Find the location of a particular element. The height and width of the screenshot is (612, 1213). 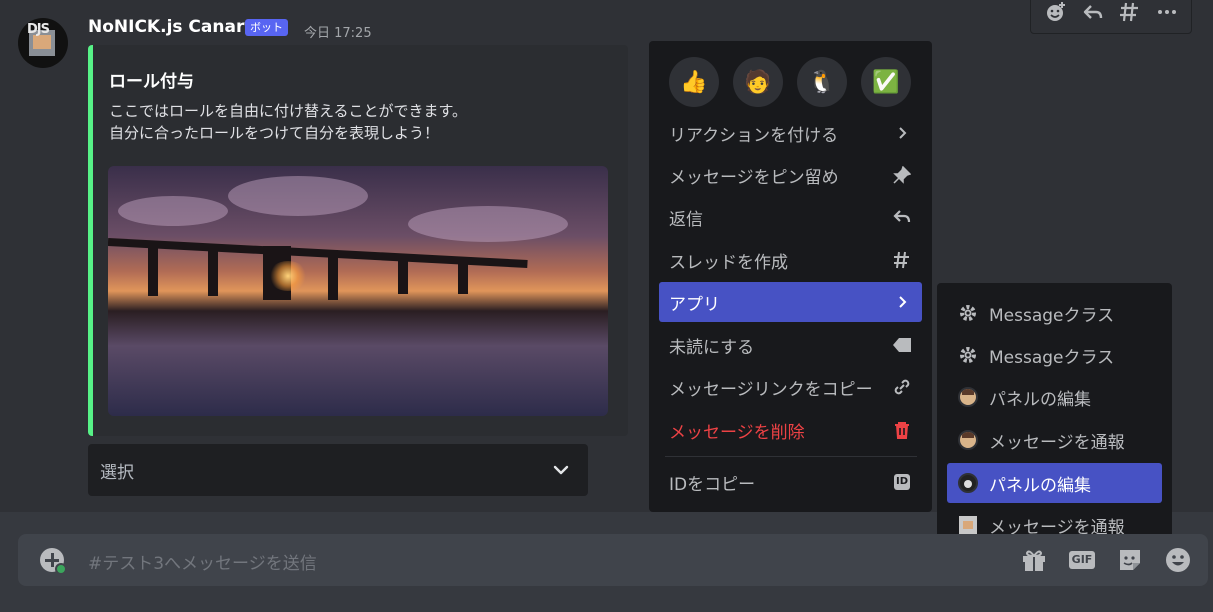

message-hover-toolbar is located at coordinates (1111, 17).